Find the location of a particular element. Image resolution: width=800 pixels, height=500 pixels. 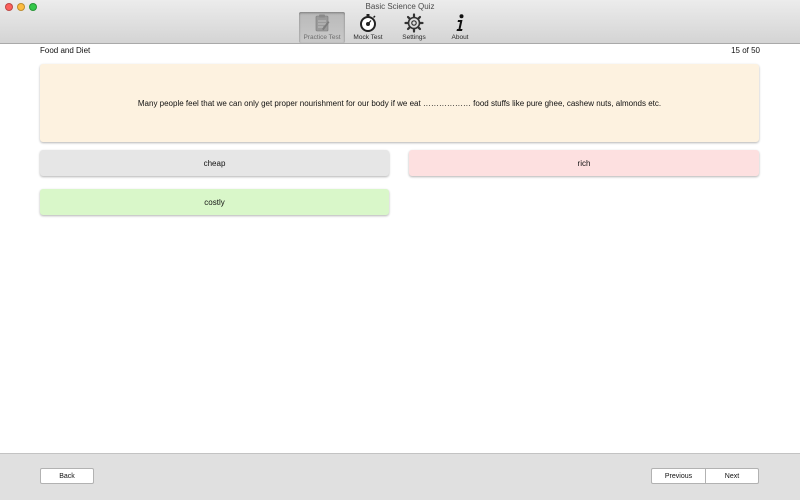

answer-option-label: cheap is located at coordinates (214, 163).